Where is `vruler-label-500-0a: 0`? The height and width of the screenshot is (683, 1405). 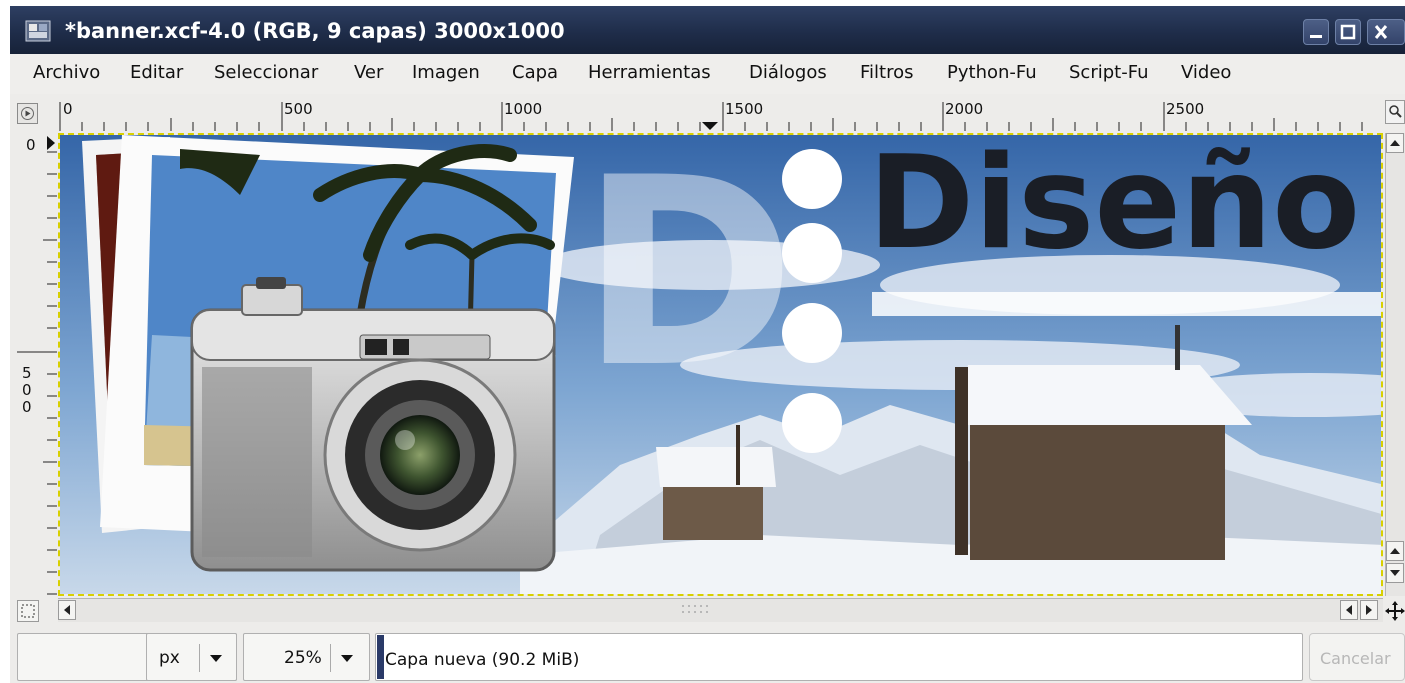
vruler-label-500-0a: 0 is located at coordinates (27, 390).